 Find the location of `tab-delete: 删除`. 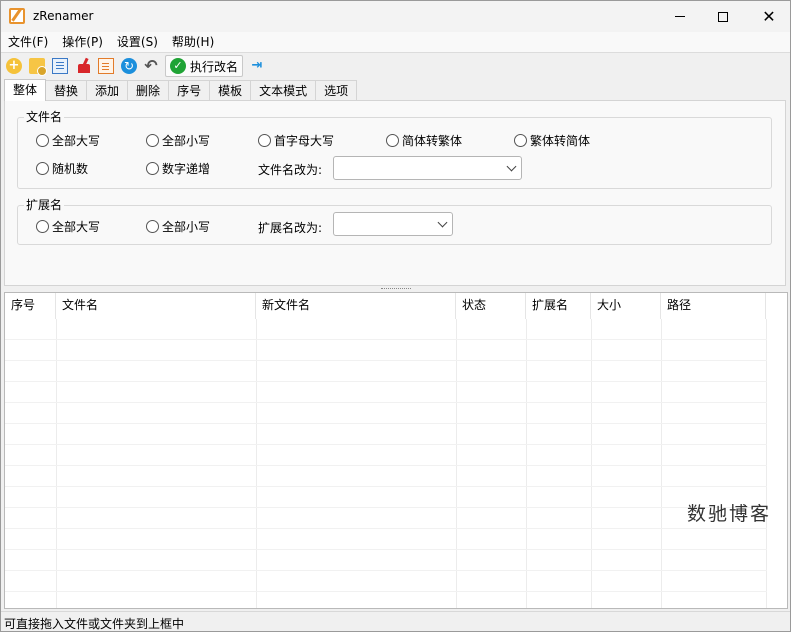

tab-delete: 删除 is located at coordinates (148, 90).